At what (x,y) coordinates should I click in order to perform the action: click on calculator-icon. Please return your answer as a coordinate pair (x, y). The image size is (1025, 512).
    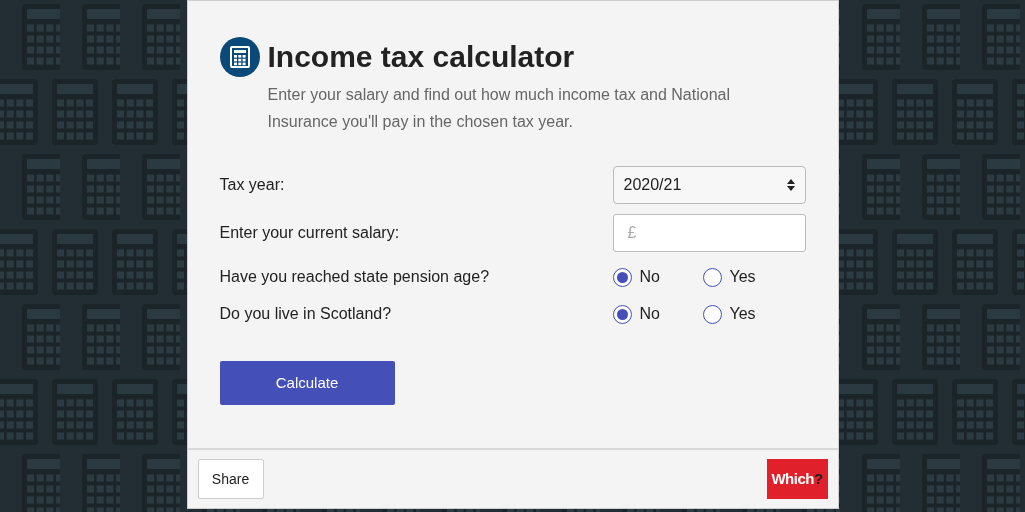
    Looking at the image, I should click on (239, 57).